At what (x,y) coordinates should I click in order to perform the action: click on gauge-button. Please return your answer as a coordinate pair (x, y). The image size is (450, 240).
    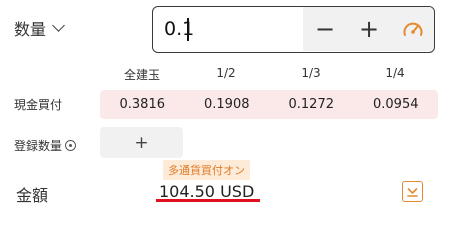
    Looking at the image, I should click on (412, 29).